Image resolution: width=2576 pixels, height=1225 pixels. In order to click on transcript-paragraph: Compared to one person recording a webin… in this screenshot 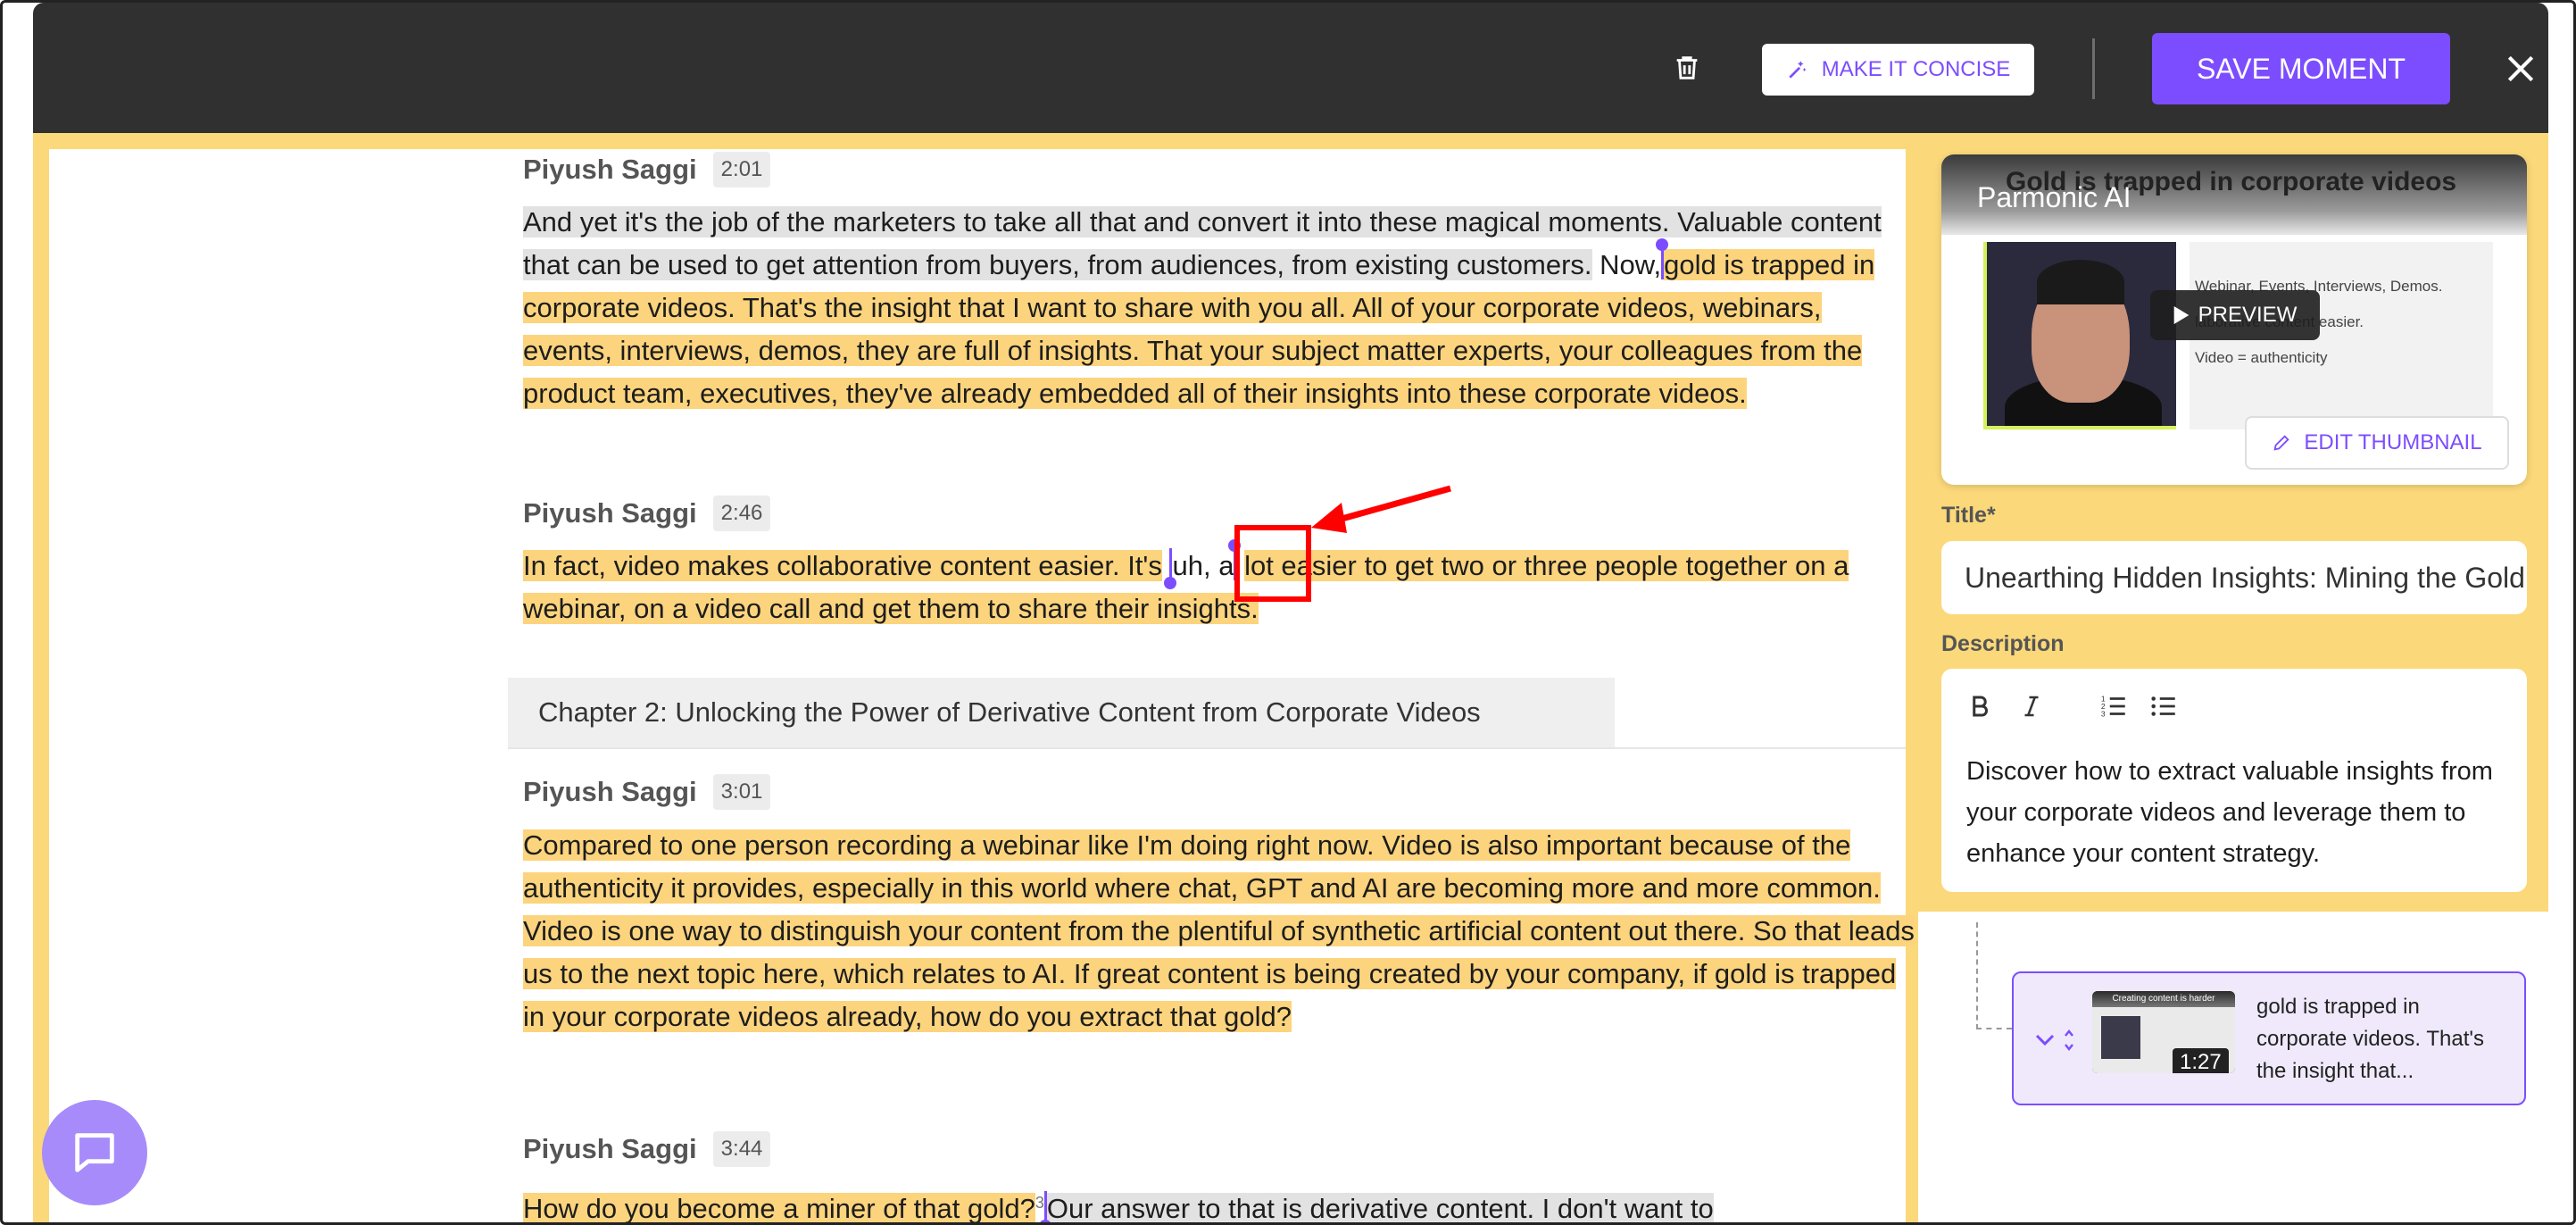, I will do `click(1219, 931)`.